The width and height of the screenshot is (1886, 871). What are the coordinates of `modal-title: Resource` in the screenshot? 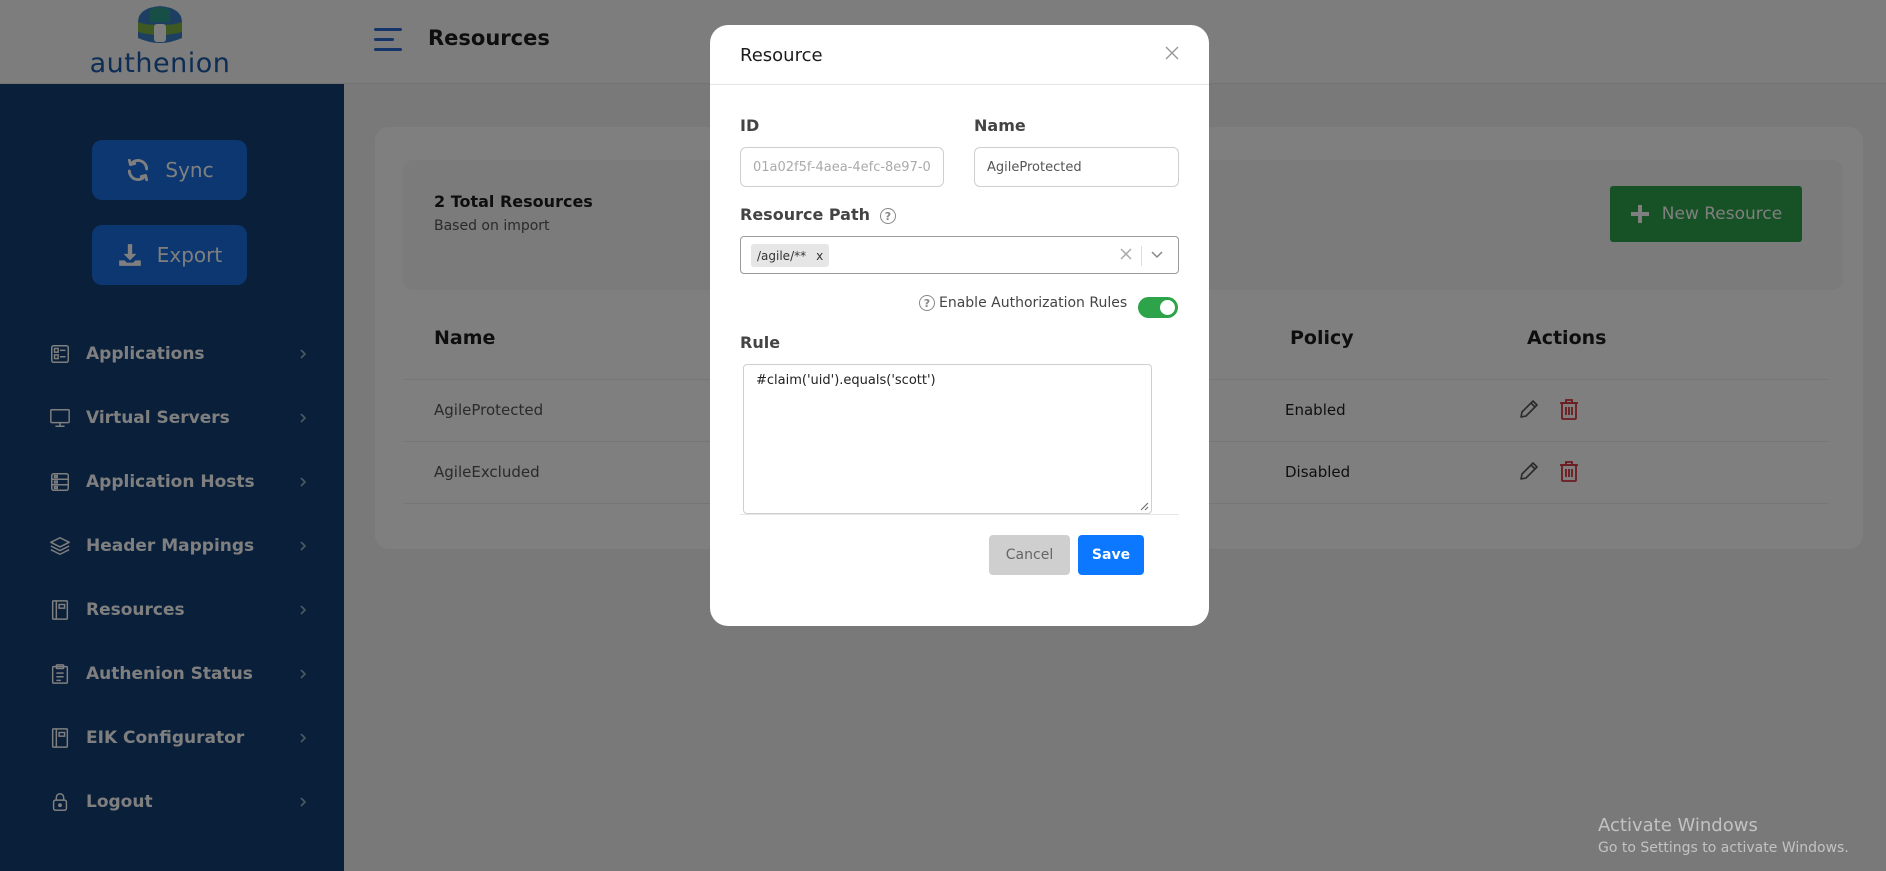 It's located at (781, 55).